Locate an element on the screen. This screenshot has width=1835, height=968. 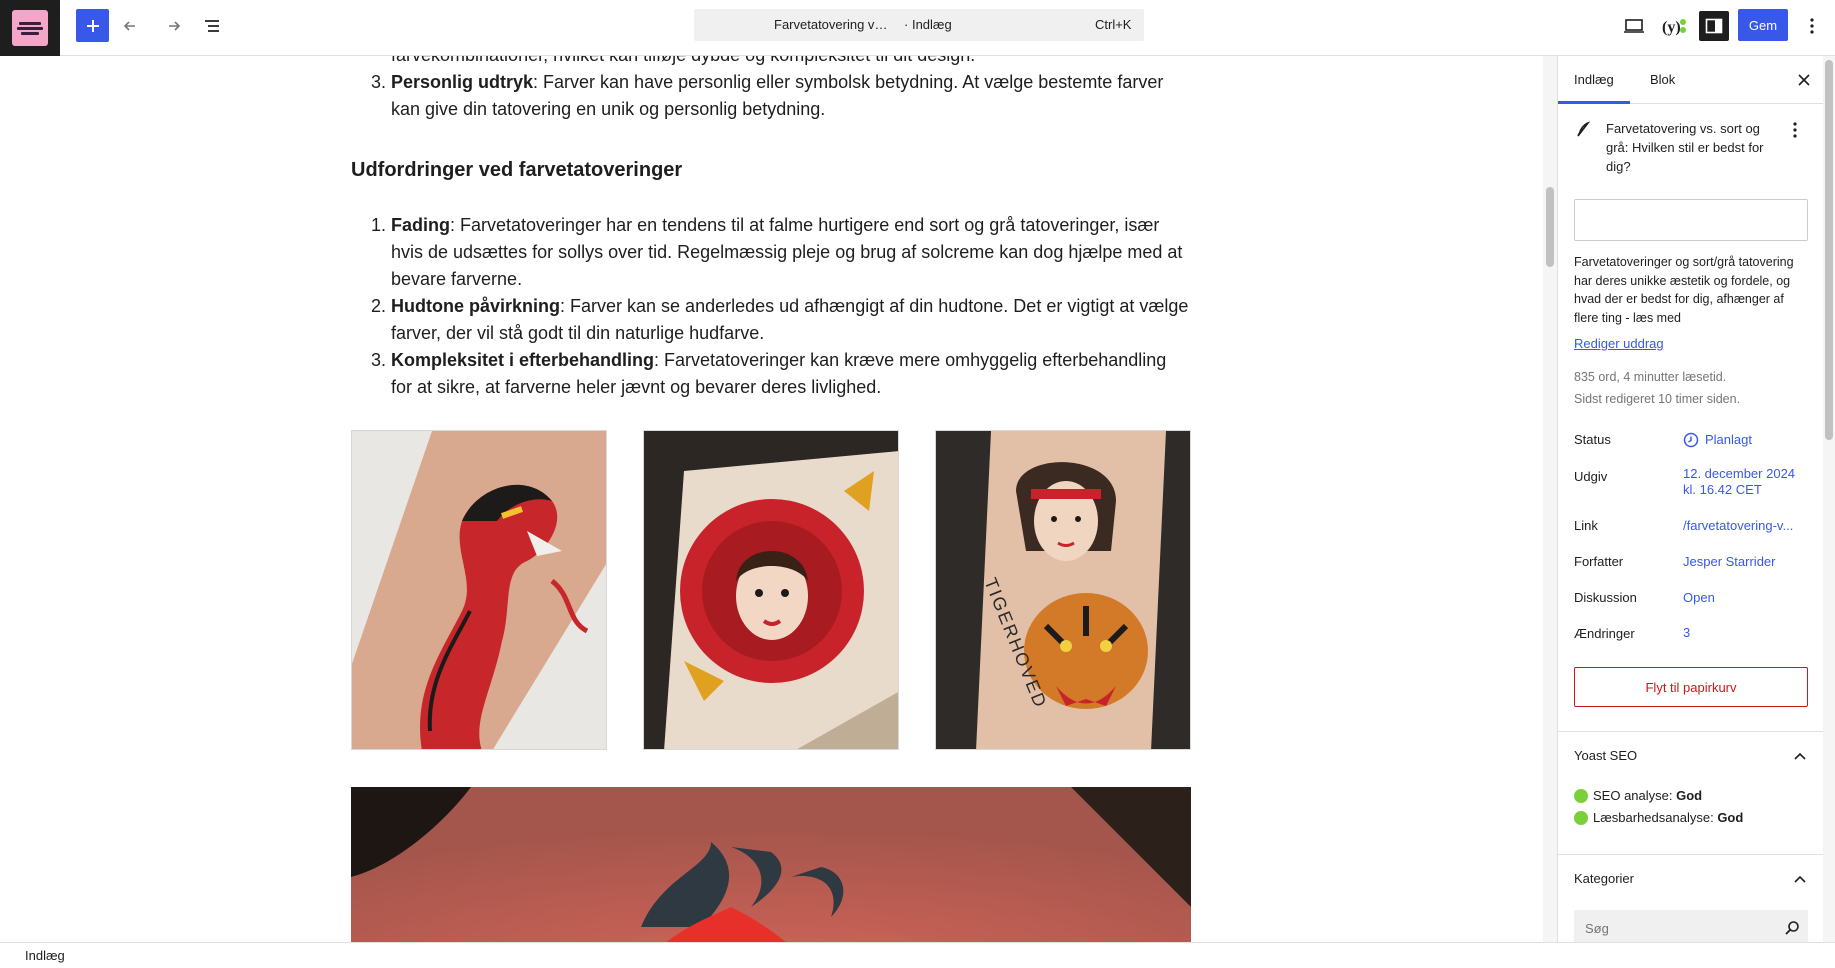
undo-button is located at coordinates (132, 25).